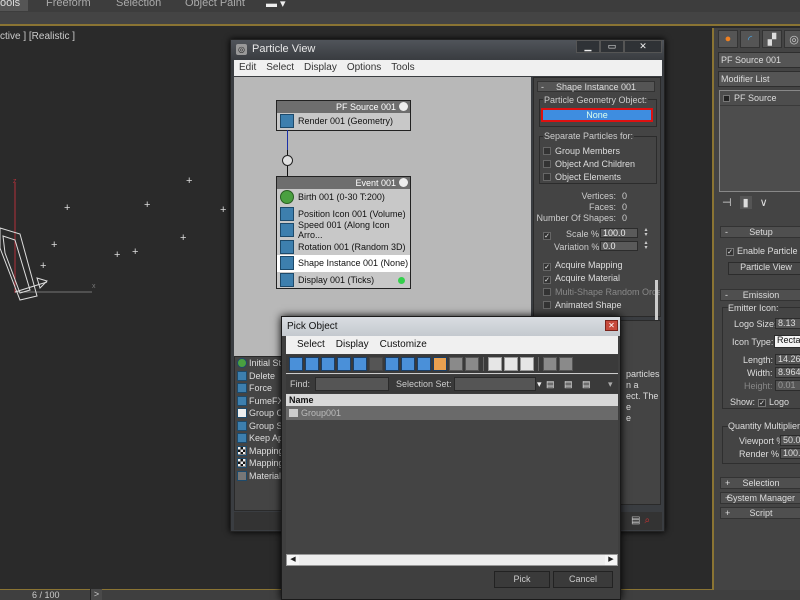  Describe the element at coordinates (451, 326) in the screenshot. I see `pick-object-titlebar: Pick Object ✕` at that location.